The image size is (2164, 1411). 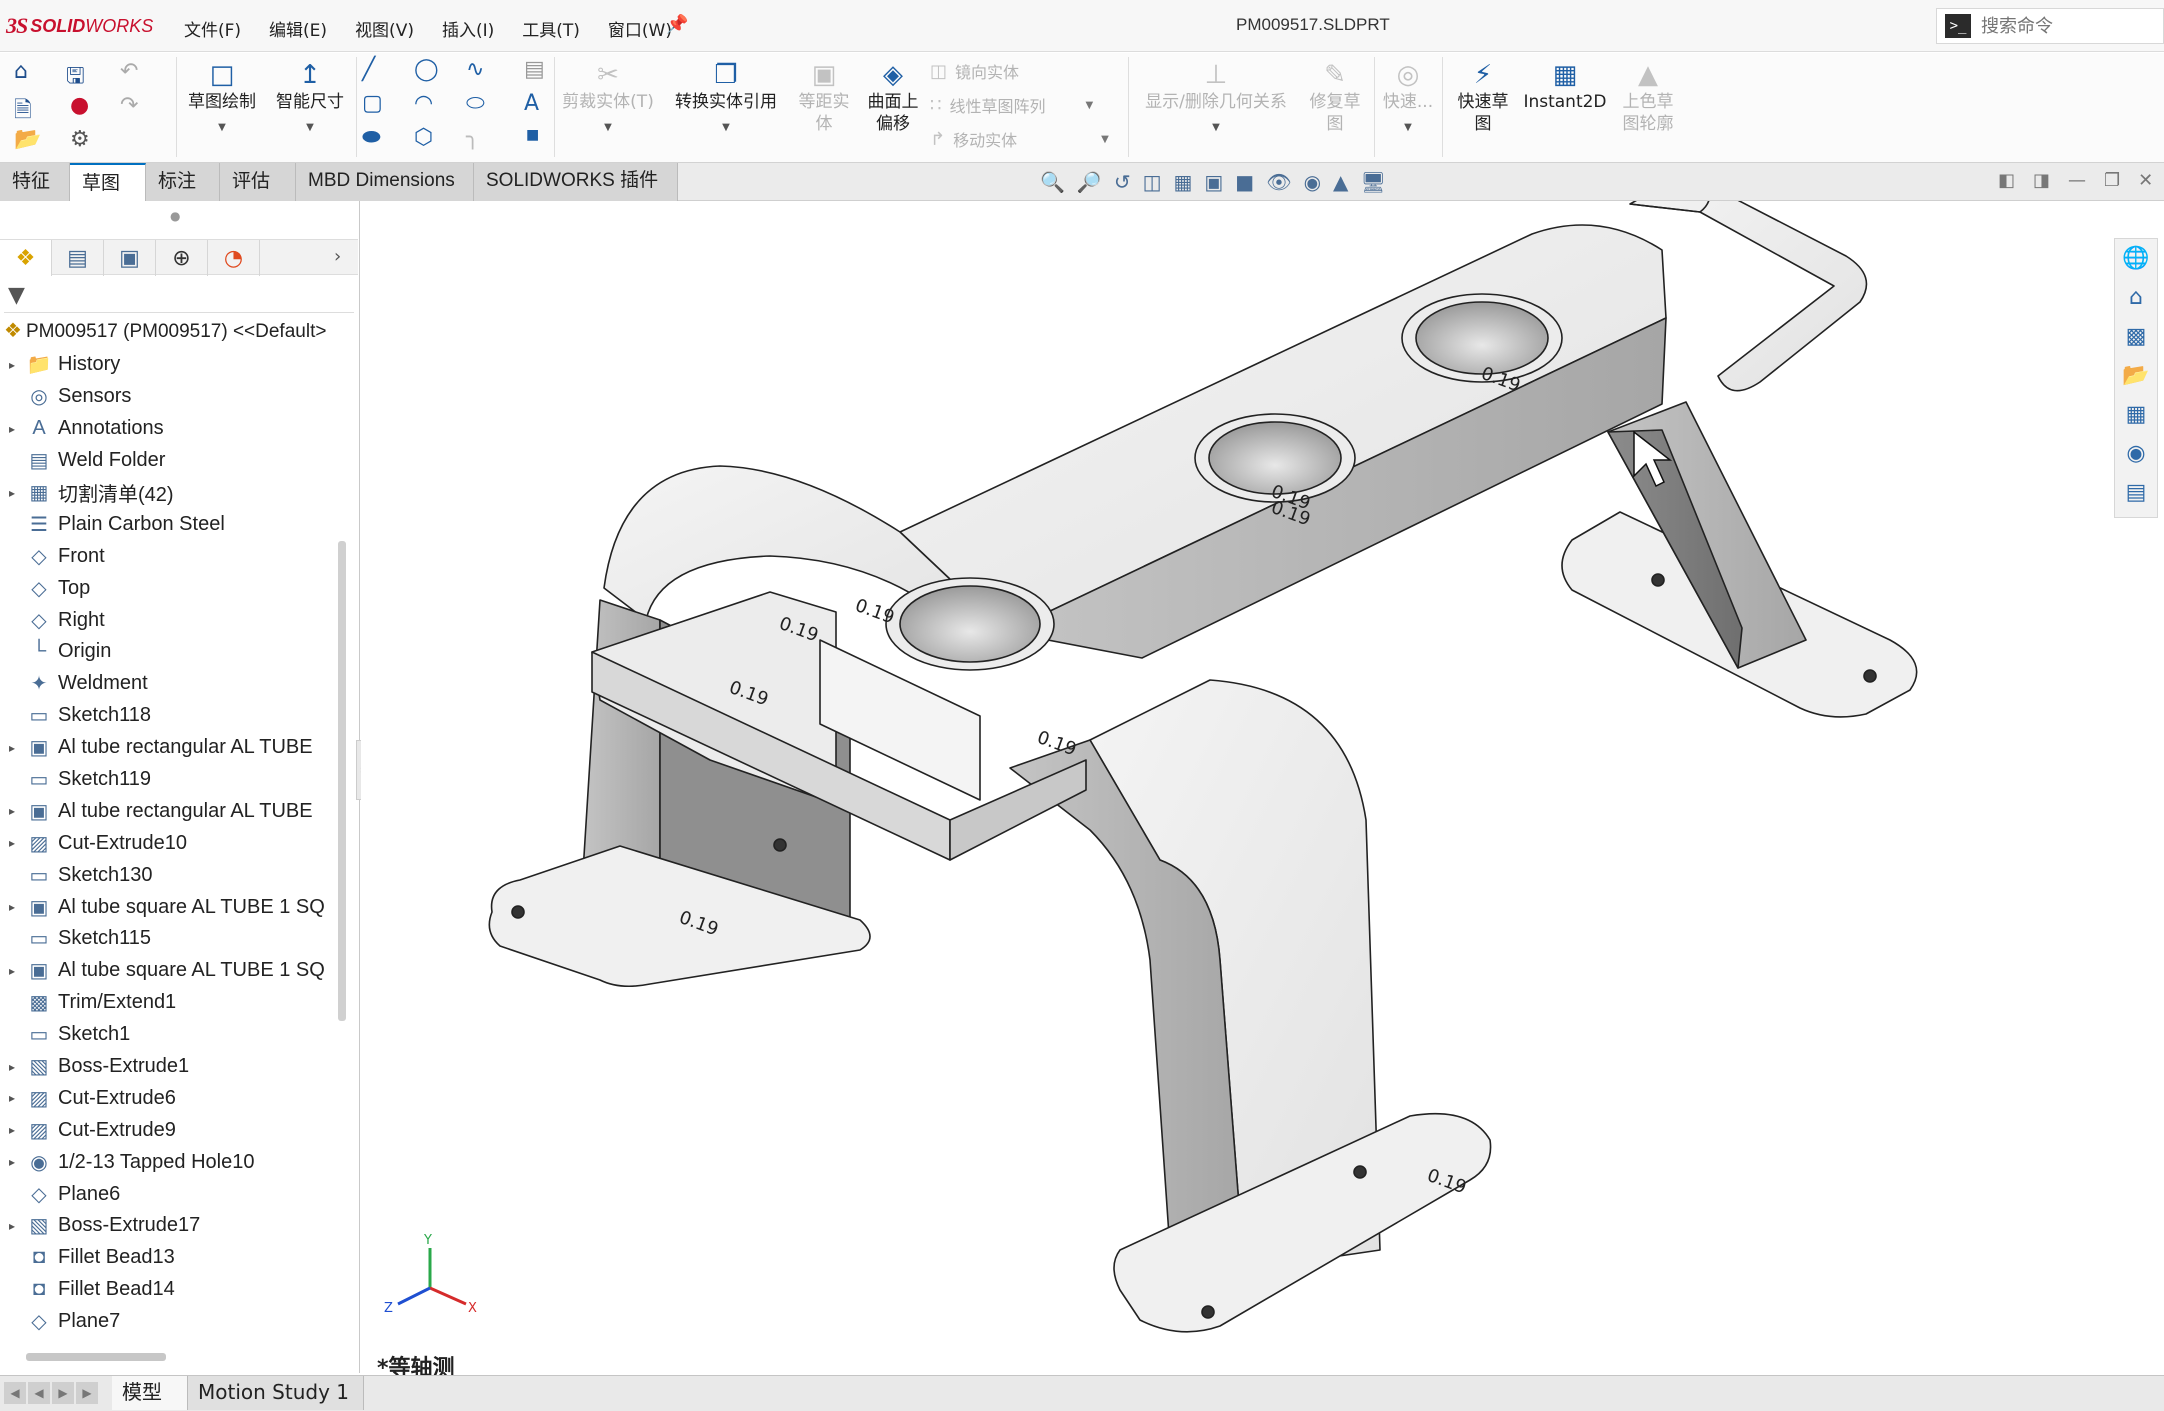 I want to click on chevron-right-icon: ›, so click(x=337, y=256).